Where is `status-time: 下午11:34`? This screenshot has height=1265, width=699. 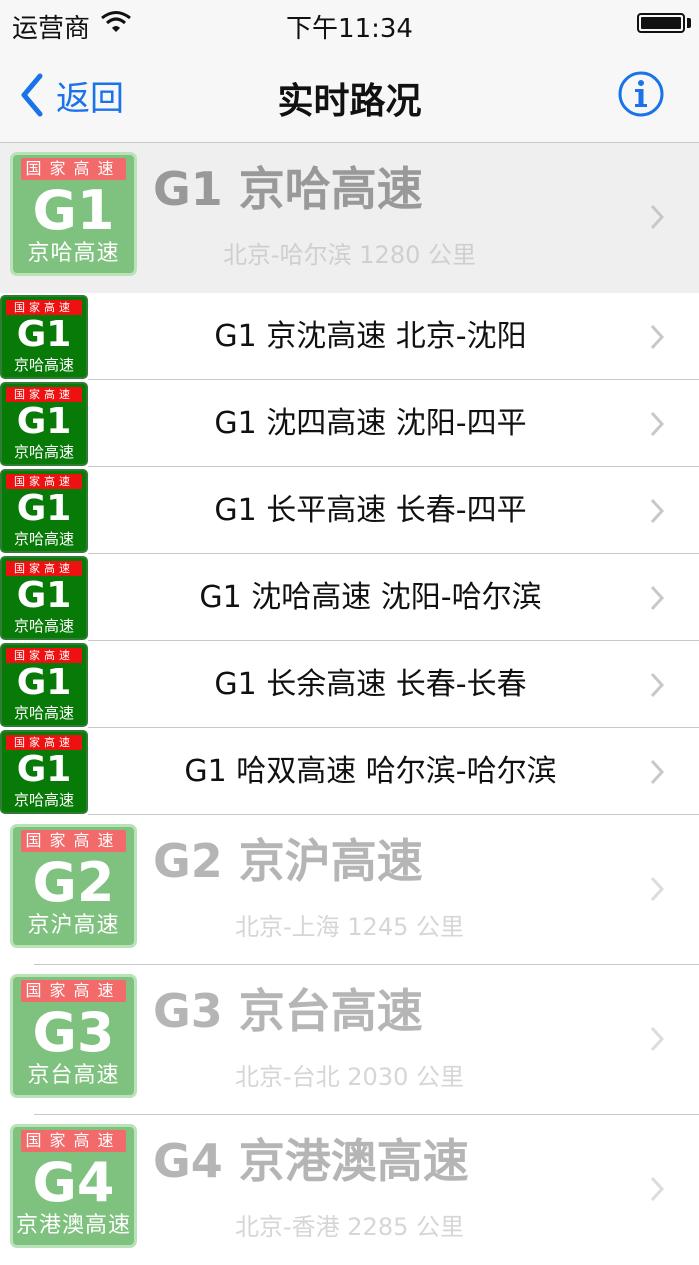
status-time: 下午11:34 is located at coordinates (349, 29).